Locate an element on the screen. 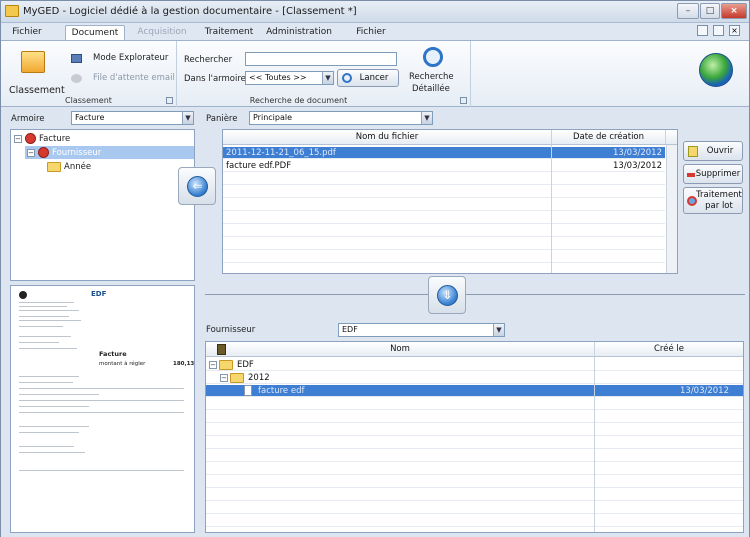 This screenshot has height=537, width=750. file-name: facture edf.PDF is located at coordinates (259, 166).